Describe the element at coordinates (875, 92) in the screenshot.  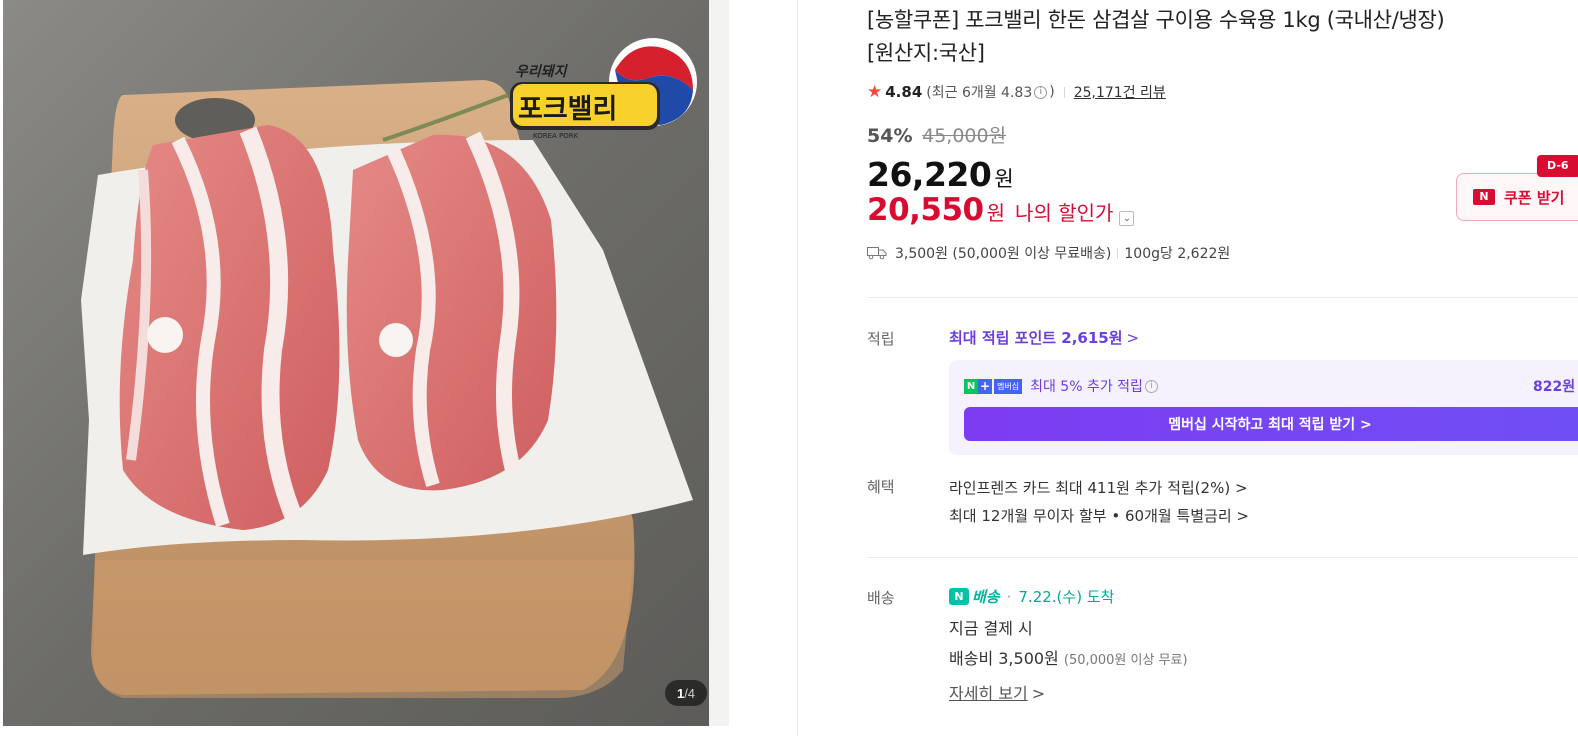
I see `star-icon: ★` at that location.